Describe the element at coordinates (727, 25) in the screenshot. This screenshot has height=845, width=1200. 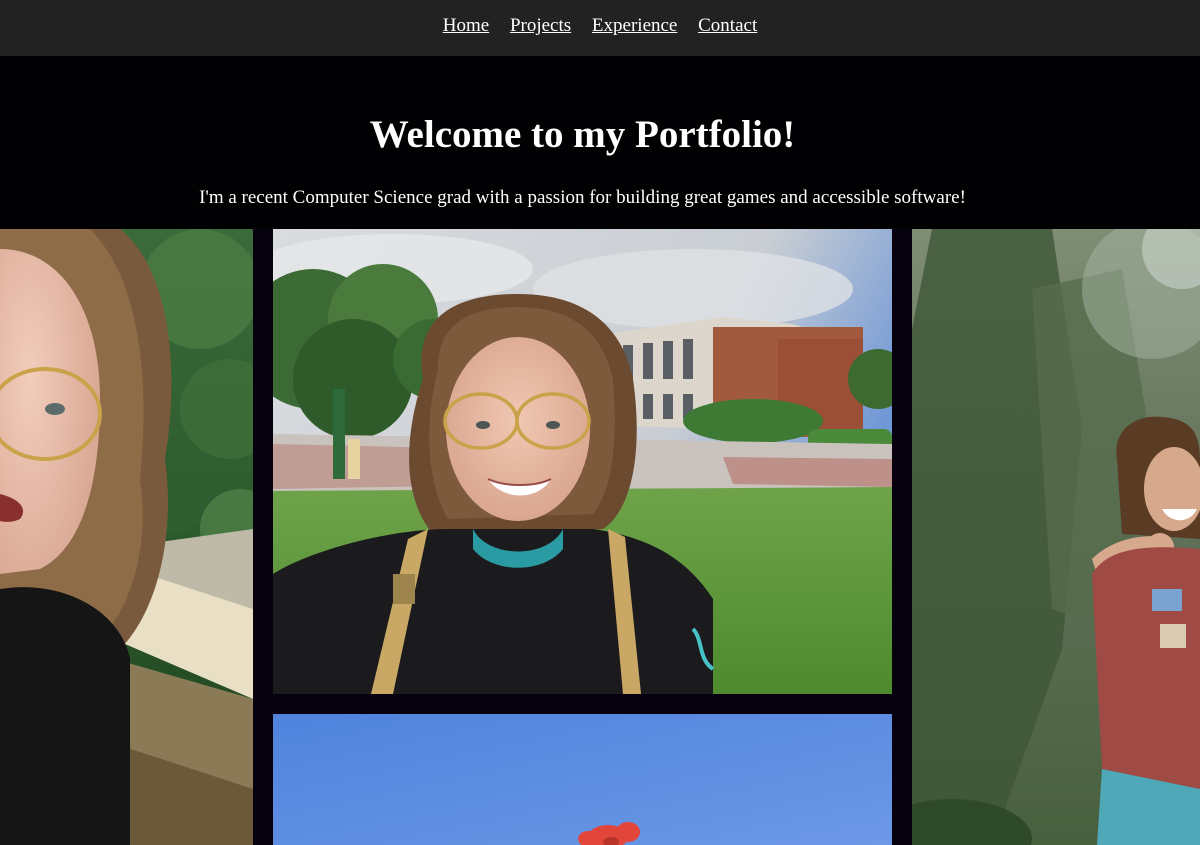
I see `nav-link-contact: Contact` at that location.